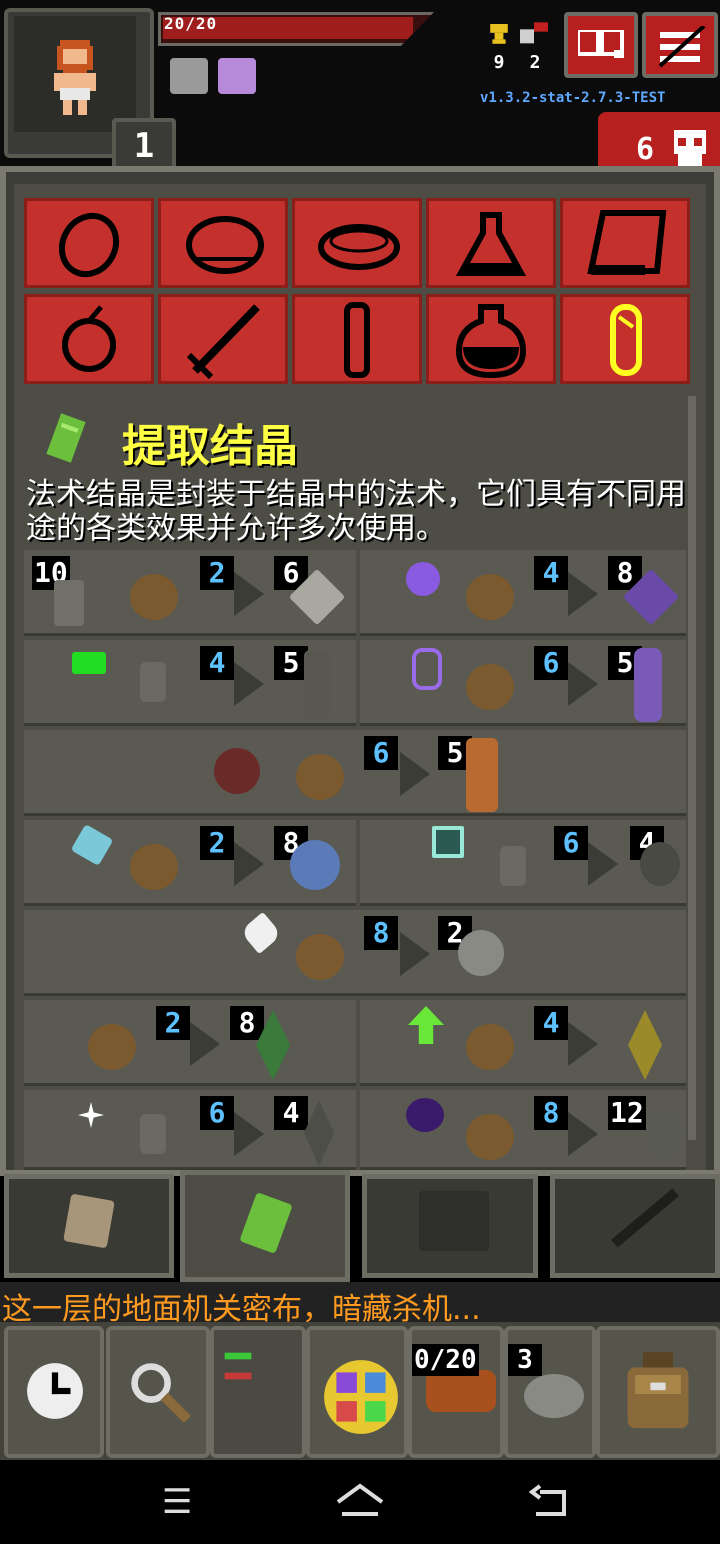 The width and height of the screenshot is (720, 1544). What do you see at coordinates (534, 33) in the screenshot?
I see `key-icon` at bounding box center [534, 33].